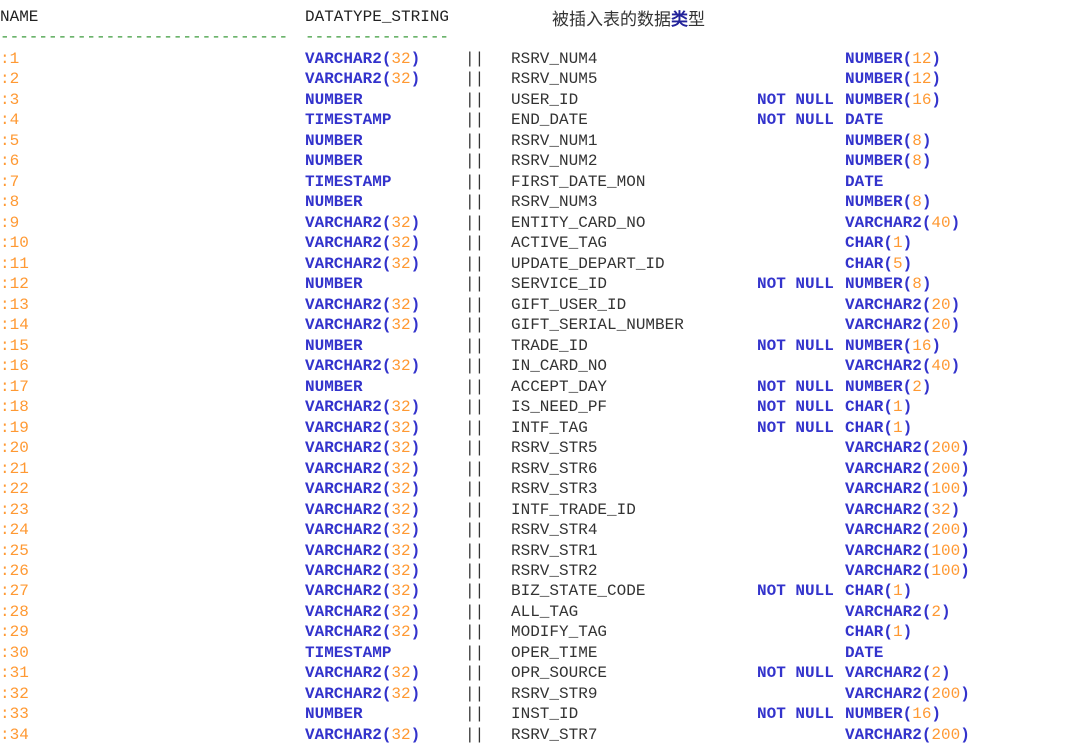  I want to click on table-row: :25 VARCHAR2(32) || RSRV_STR1 VARCHAR2(100), so click(540, 552).